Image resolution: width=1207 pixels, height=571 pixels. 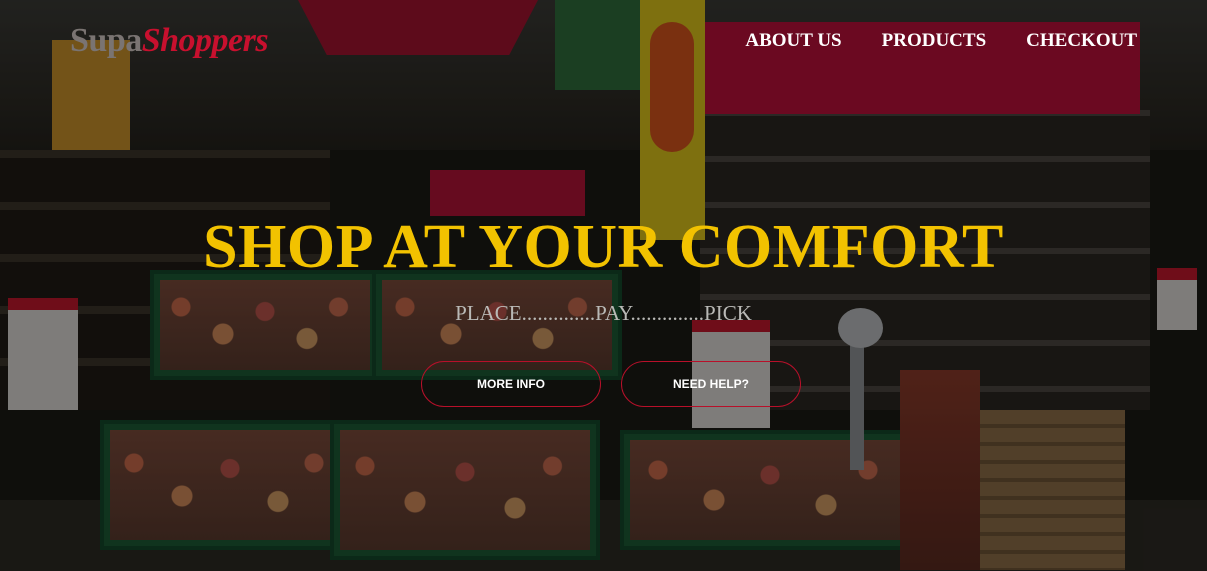 What do you see at coordinates (106, 40) in the screenshot?
I see `logo-text-supa: Supa` at bounding box center [106, 40].